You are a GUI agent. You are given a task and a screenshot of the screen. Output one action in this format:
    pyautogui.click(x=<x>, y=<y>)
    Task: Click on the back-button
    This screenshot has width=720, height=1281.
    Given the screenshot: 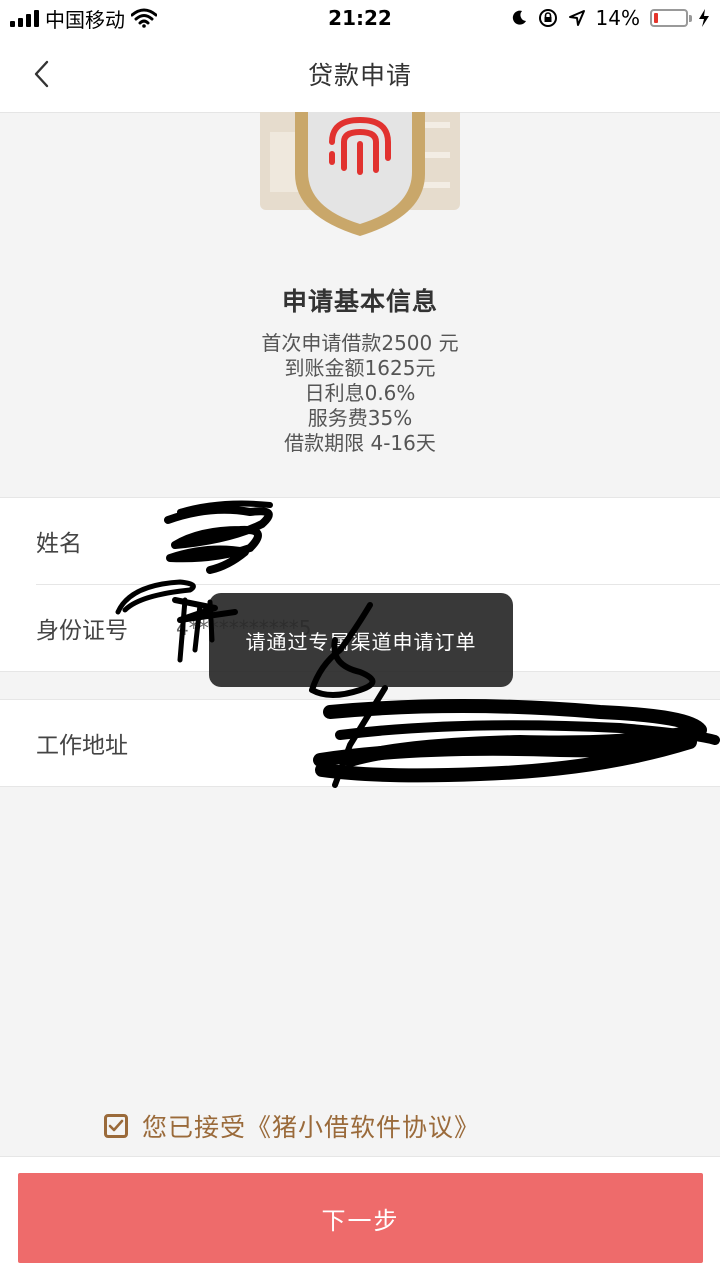 What is the action you would take?
    pyautogui.click(x=42, y=74)
    